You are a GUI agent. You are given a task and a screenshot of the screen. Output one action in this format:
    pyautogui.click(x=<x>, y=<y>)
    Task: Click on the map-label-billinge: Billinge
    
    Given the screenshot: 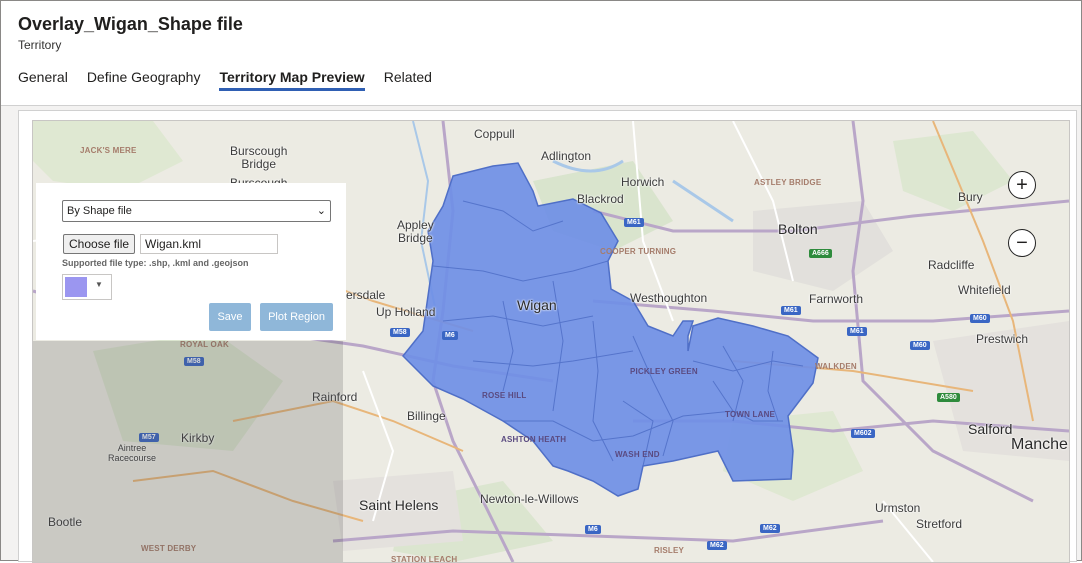 What is the action you would take?
    pyautogui.click(x=426, y=416)
    